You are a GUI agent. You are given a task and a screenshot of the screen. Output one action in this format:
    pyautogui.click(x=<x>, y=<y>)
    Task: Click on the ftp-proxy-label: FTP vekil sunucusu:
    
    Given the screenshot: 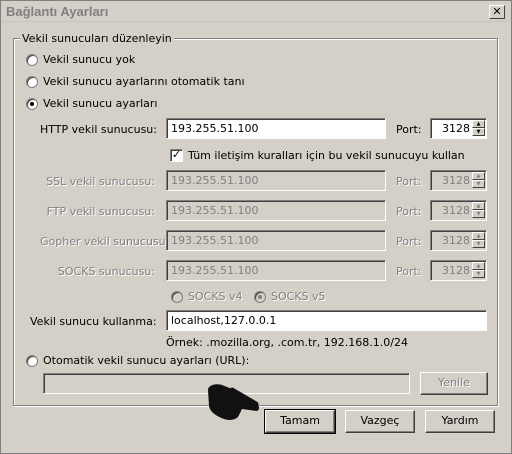 What is the action you would take?
    pyautogui.click(x=100, y=211)
    